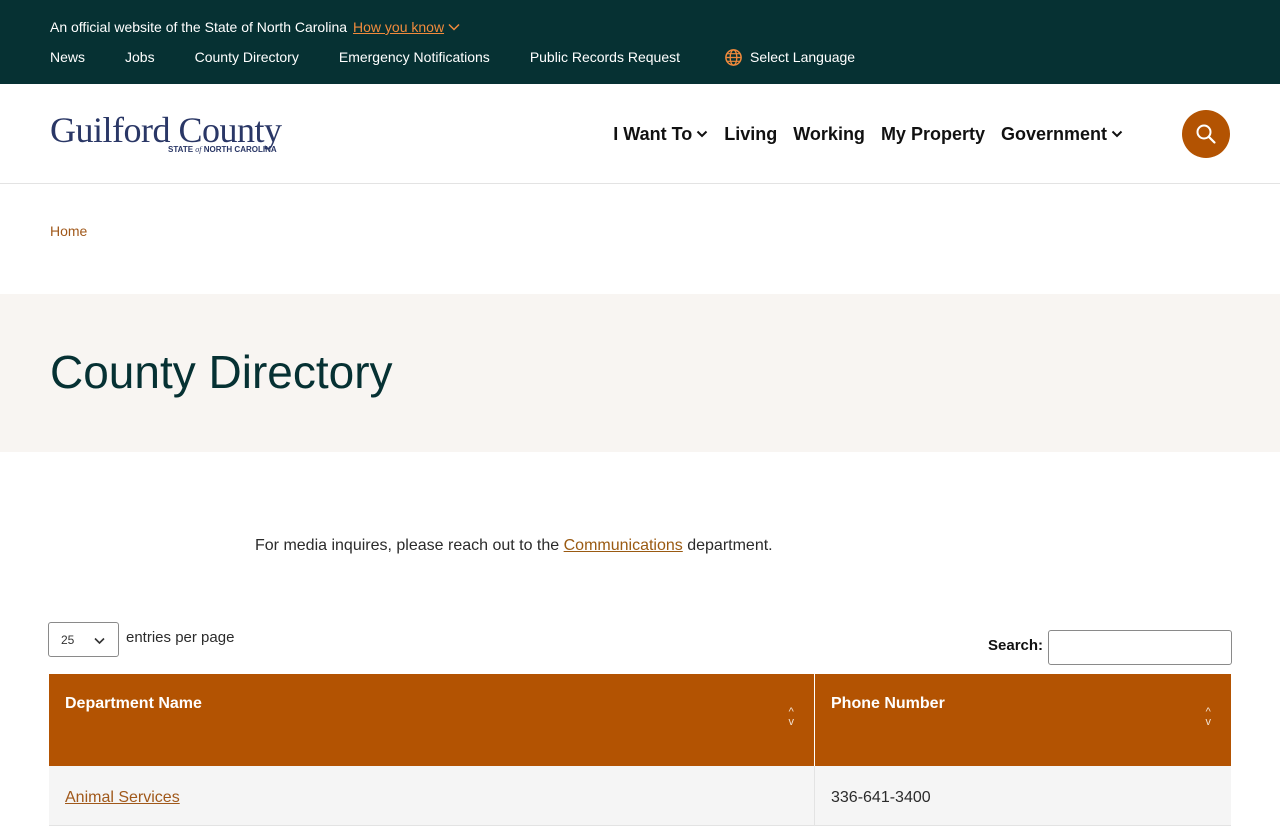 This screenshot has height=826, width=1280. I want to click on site-search-button, so click(1206, 134).